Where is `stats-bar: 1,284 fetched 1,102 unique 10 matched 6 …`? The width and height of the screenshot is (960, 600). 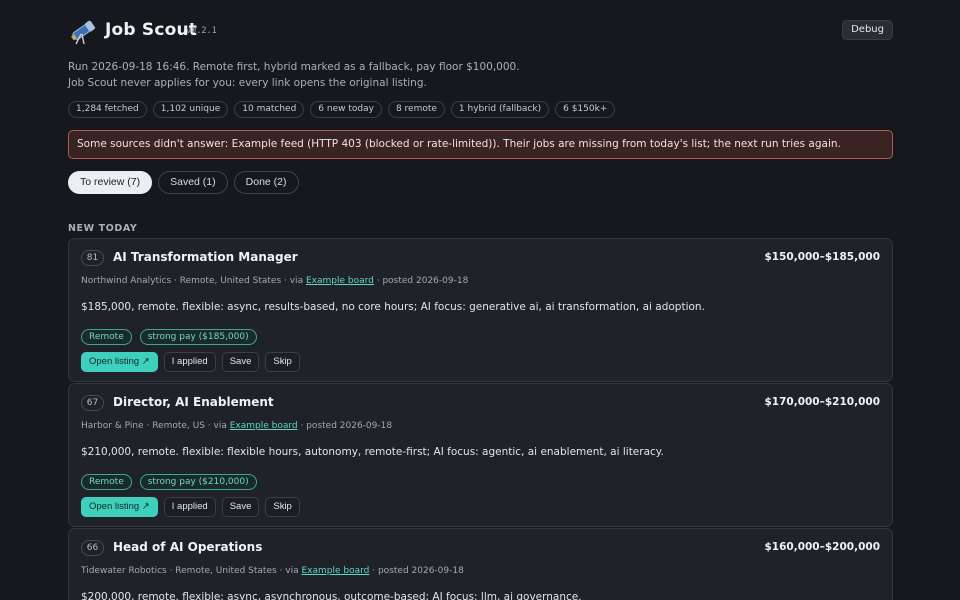
stats-bar: 1,284 fetched 1,102 unique 10 matched 6 … is located at coordinates (342, 109).